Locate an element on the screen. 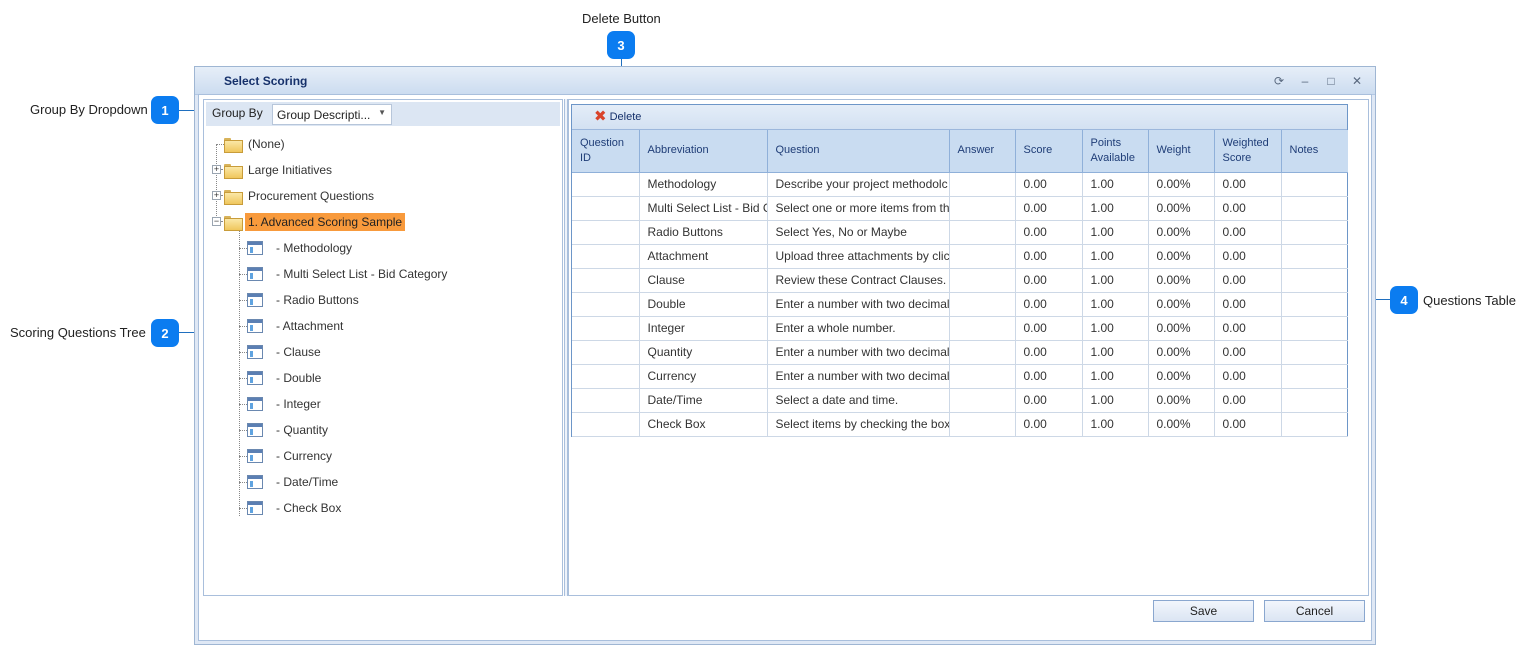 The height and width of the screenshot is (649, 1526). tree-group-advanced-scoring-sample: 1. Advanced Scoring Sample is located at coordinates (315, 222).